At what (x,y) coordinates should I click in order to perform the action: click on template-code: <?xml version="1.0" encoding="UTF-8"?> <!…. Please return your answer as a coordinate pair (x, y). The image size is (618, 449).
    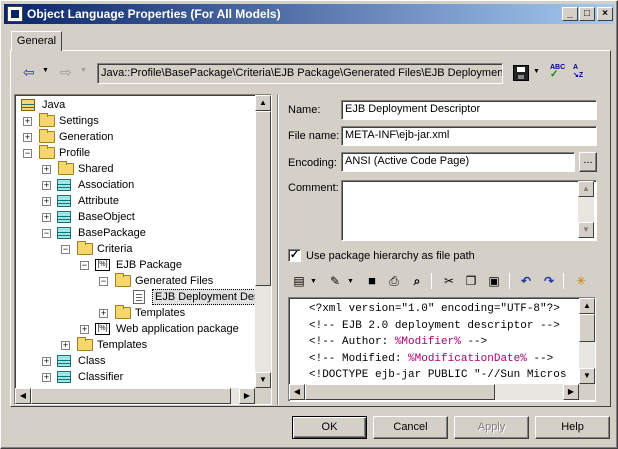
    Looking at the image, I should click on (443, 343).